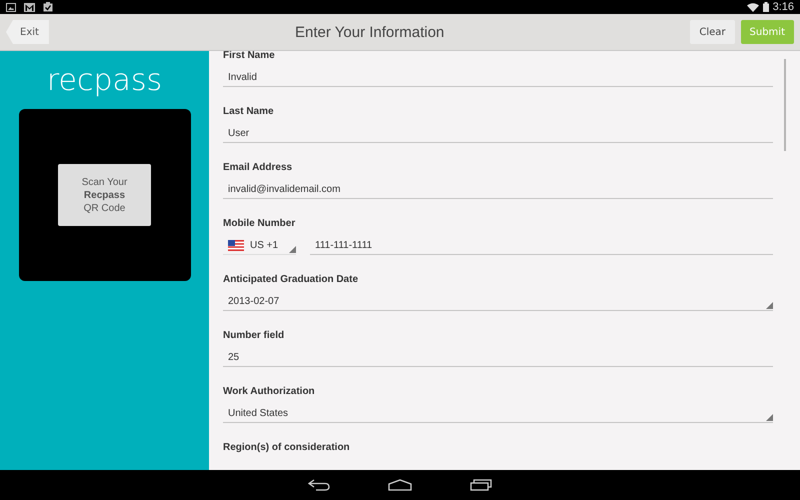  What do you see at coordinates (541, 245) in the screenshot?
I see `phone-field: 111-111-1111` at bounding box center [541, 245].